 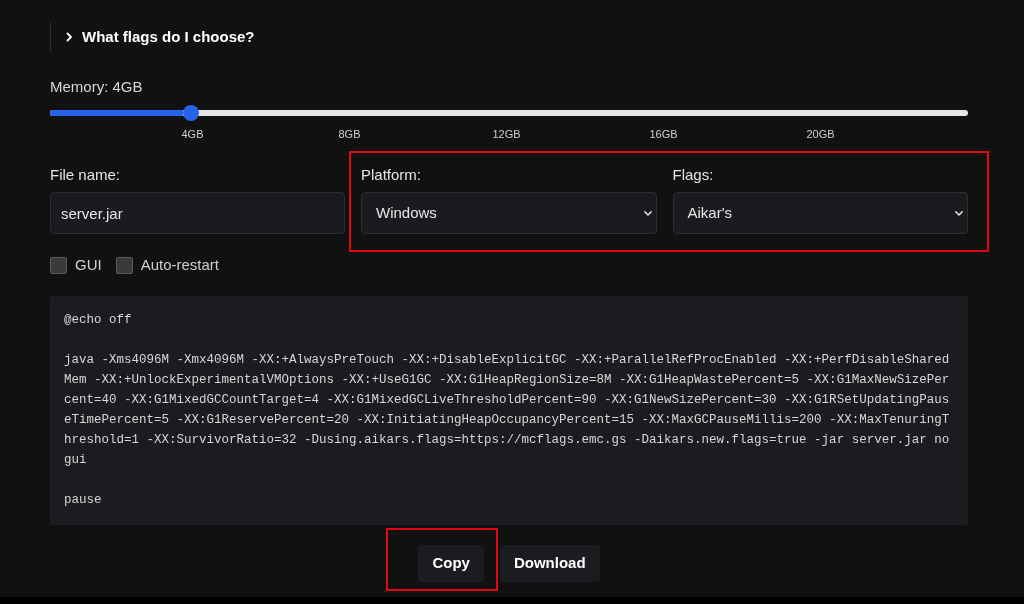 What do you see at coordinates (85, 175) in the screenshot?
I see `field-label: File name:` at bounding box center [85, 175].